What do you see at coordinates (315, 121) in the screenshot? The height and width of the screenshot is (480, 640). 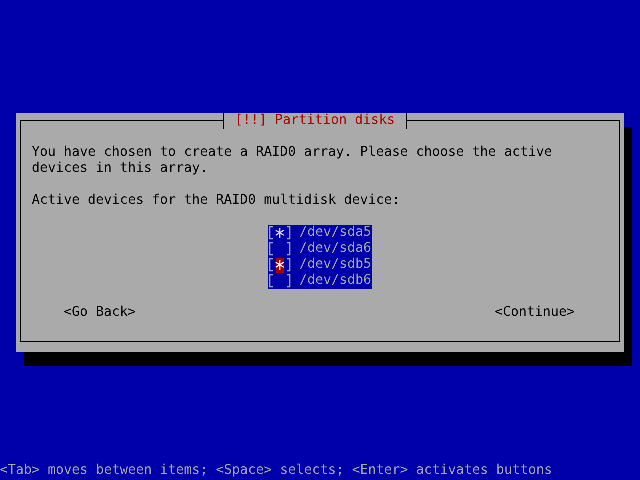 I see `dialog-title: [!!] Partition disks` at bounding box center [315, 121].